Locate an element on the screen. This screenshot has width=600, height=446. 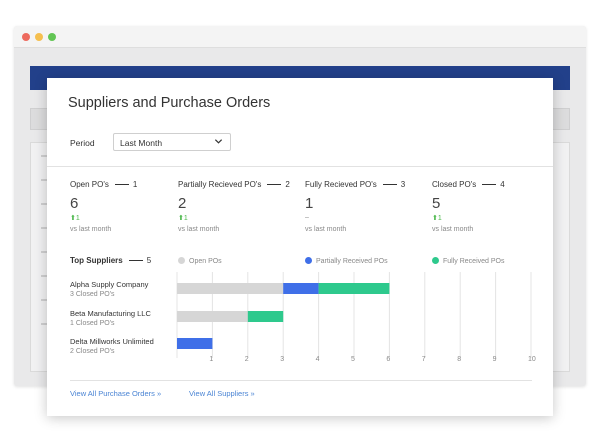
view-all-purchase-orders-link: View All Purchase Orders » is located at coordinates (115, 393).